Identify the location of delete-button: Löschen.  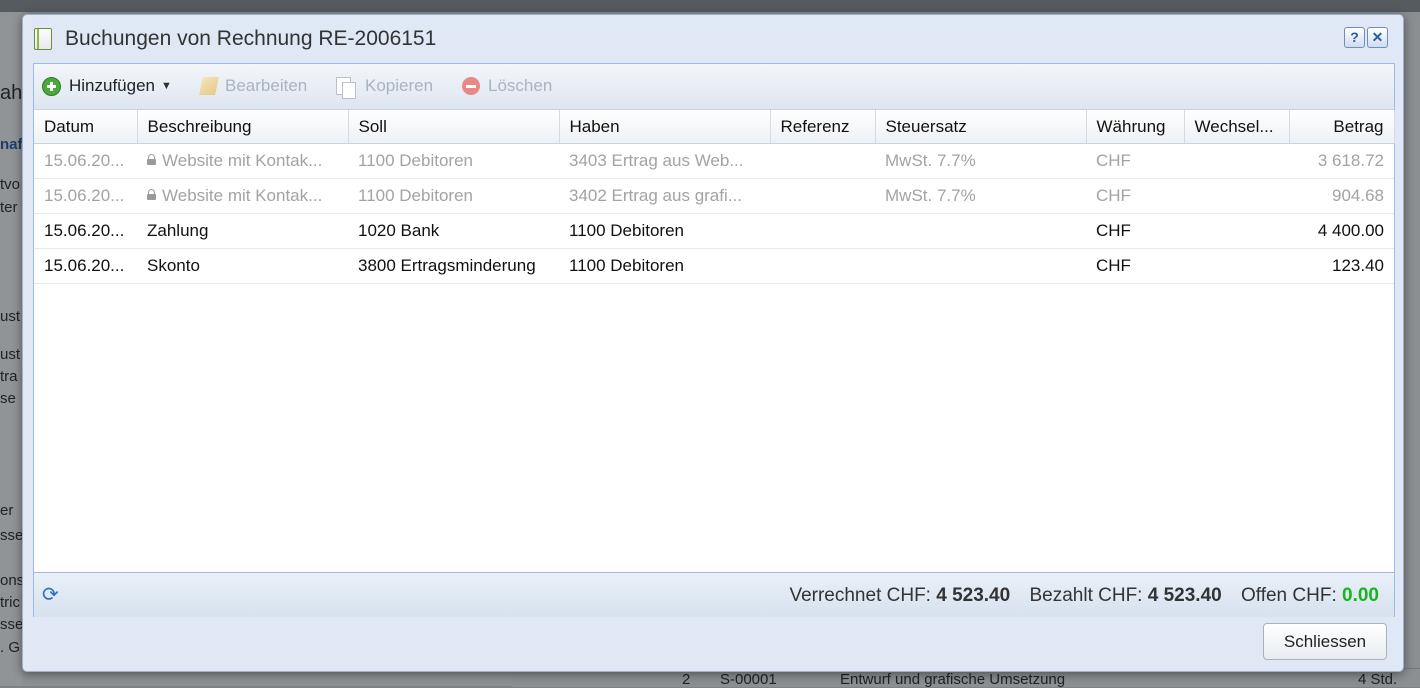
(507, 86).